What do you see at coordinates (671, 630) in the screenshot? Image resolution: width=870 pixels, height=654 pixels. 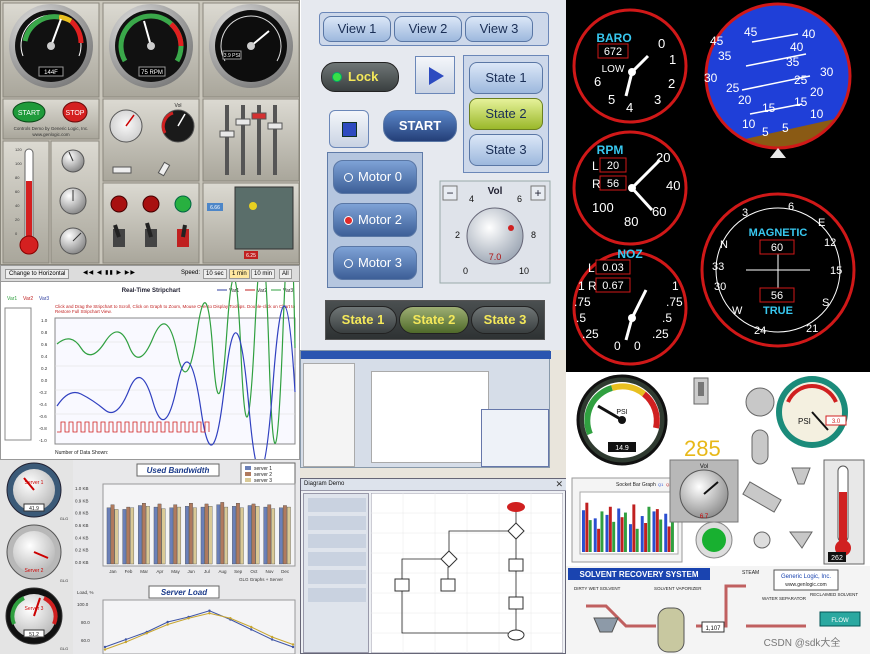 I see `vaporizer-tank` at bounding box center [671, 630].